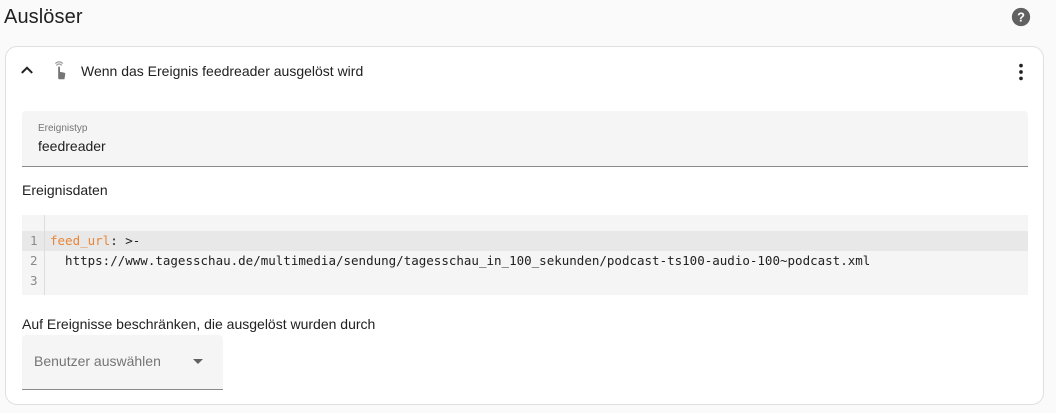 Image resolution: width=1056 pixels, height=413 pixels. I want to click on code-line: 1 feed_url: >-, so click(525, 241).